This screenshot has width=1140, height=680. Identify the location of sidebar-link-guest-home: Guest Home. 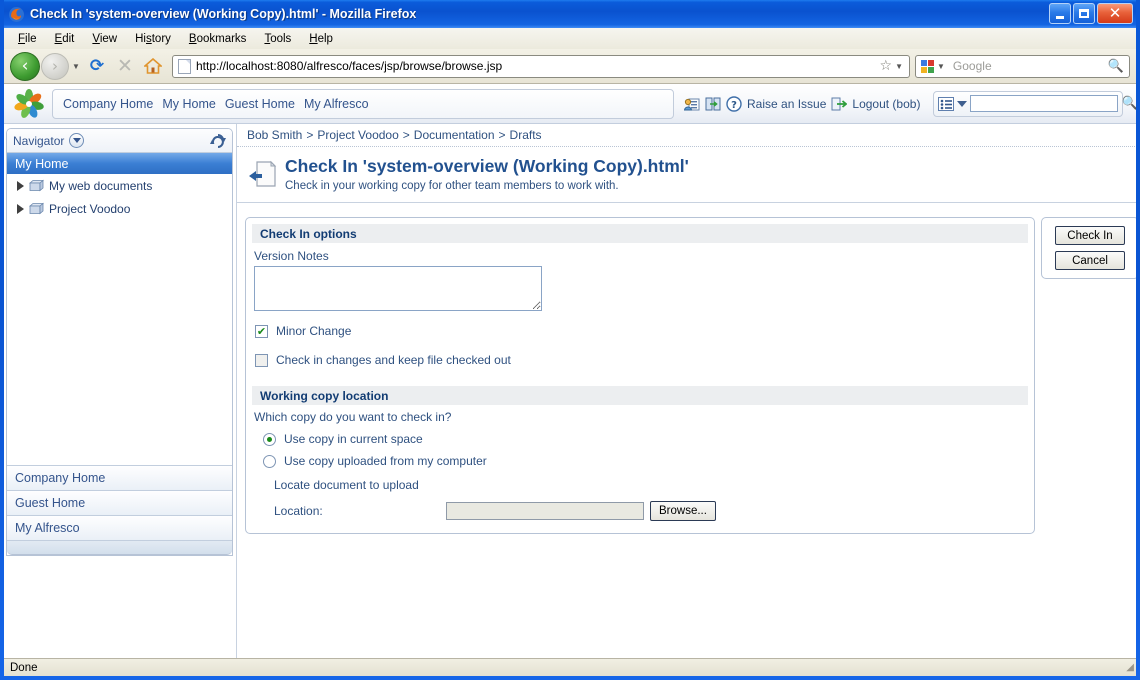
(119, 503).